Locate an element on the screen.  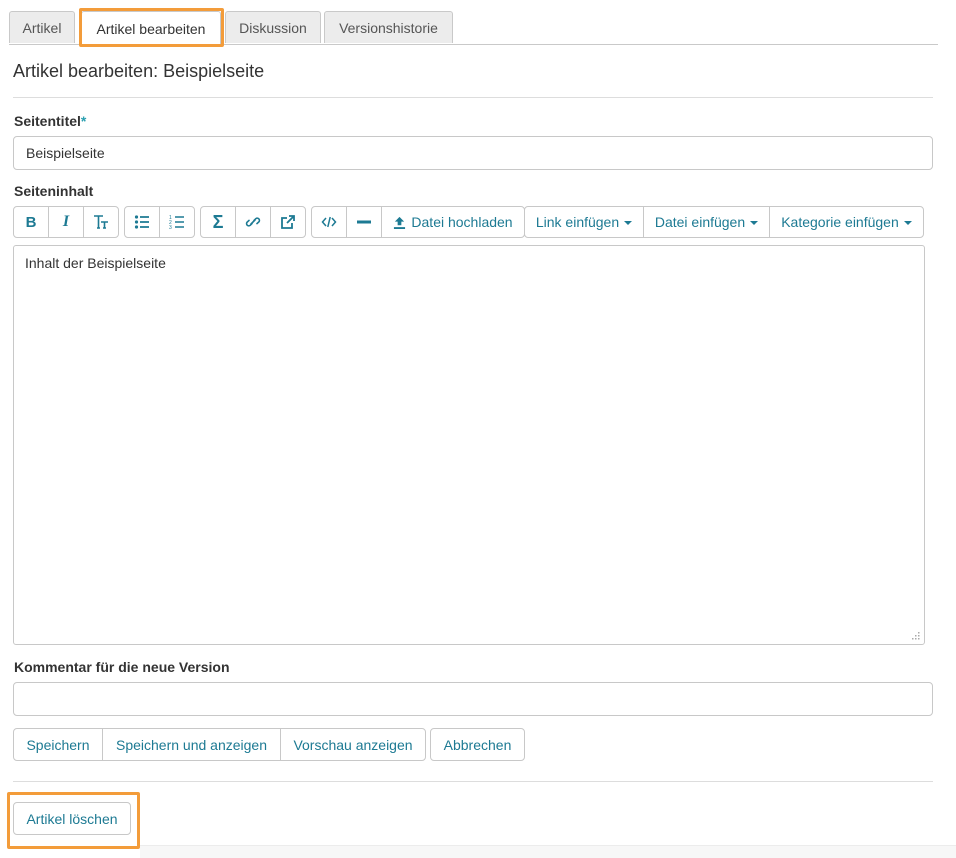
save-label: Speichern is located at coordinates (58, 744).